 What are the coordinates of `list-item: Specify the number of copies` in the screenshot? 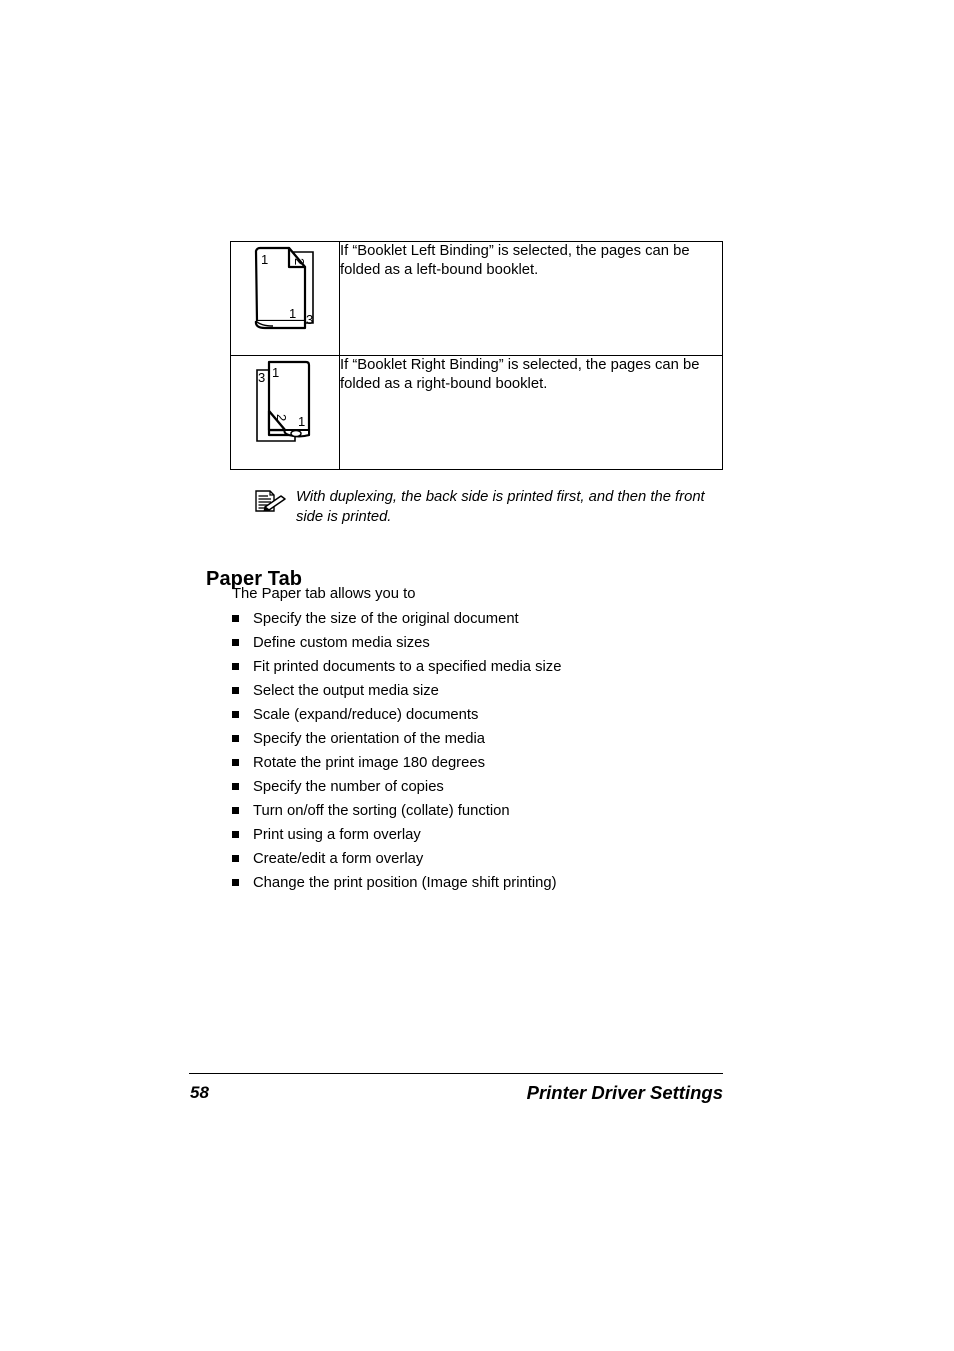 It's located at (482, 789).